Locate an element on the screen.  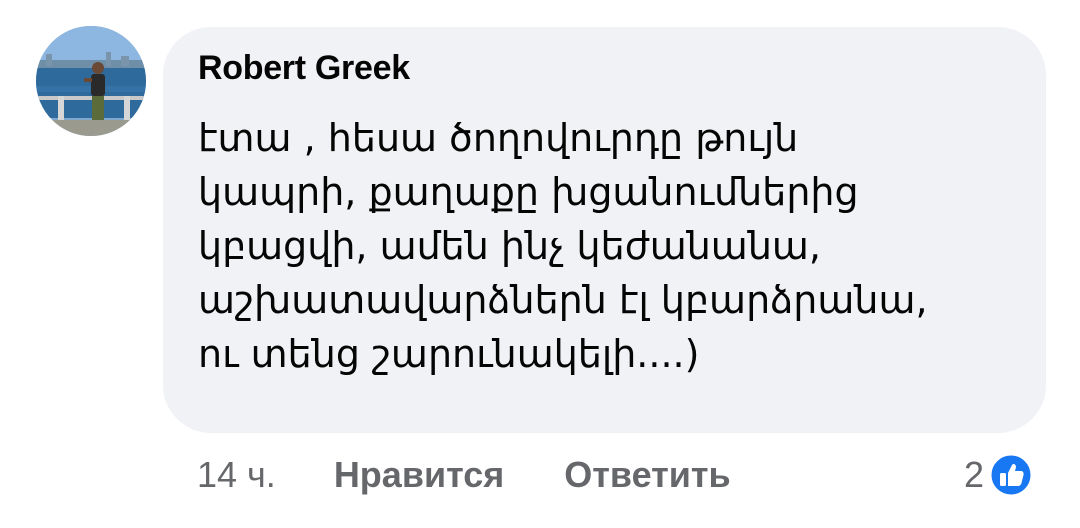
like-button: Нравится is located at coordinates (419, 475).